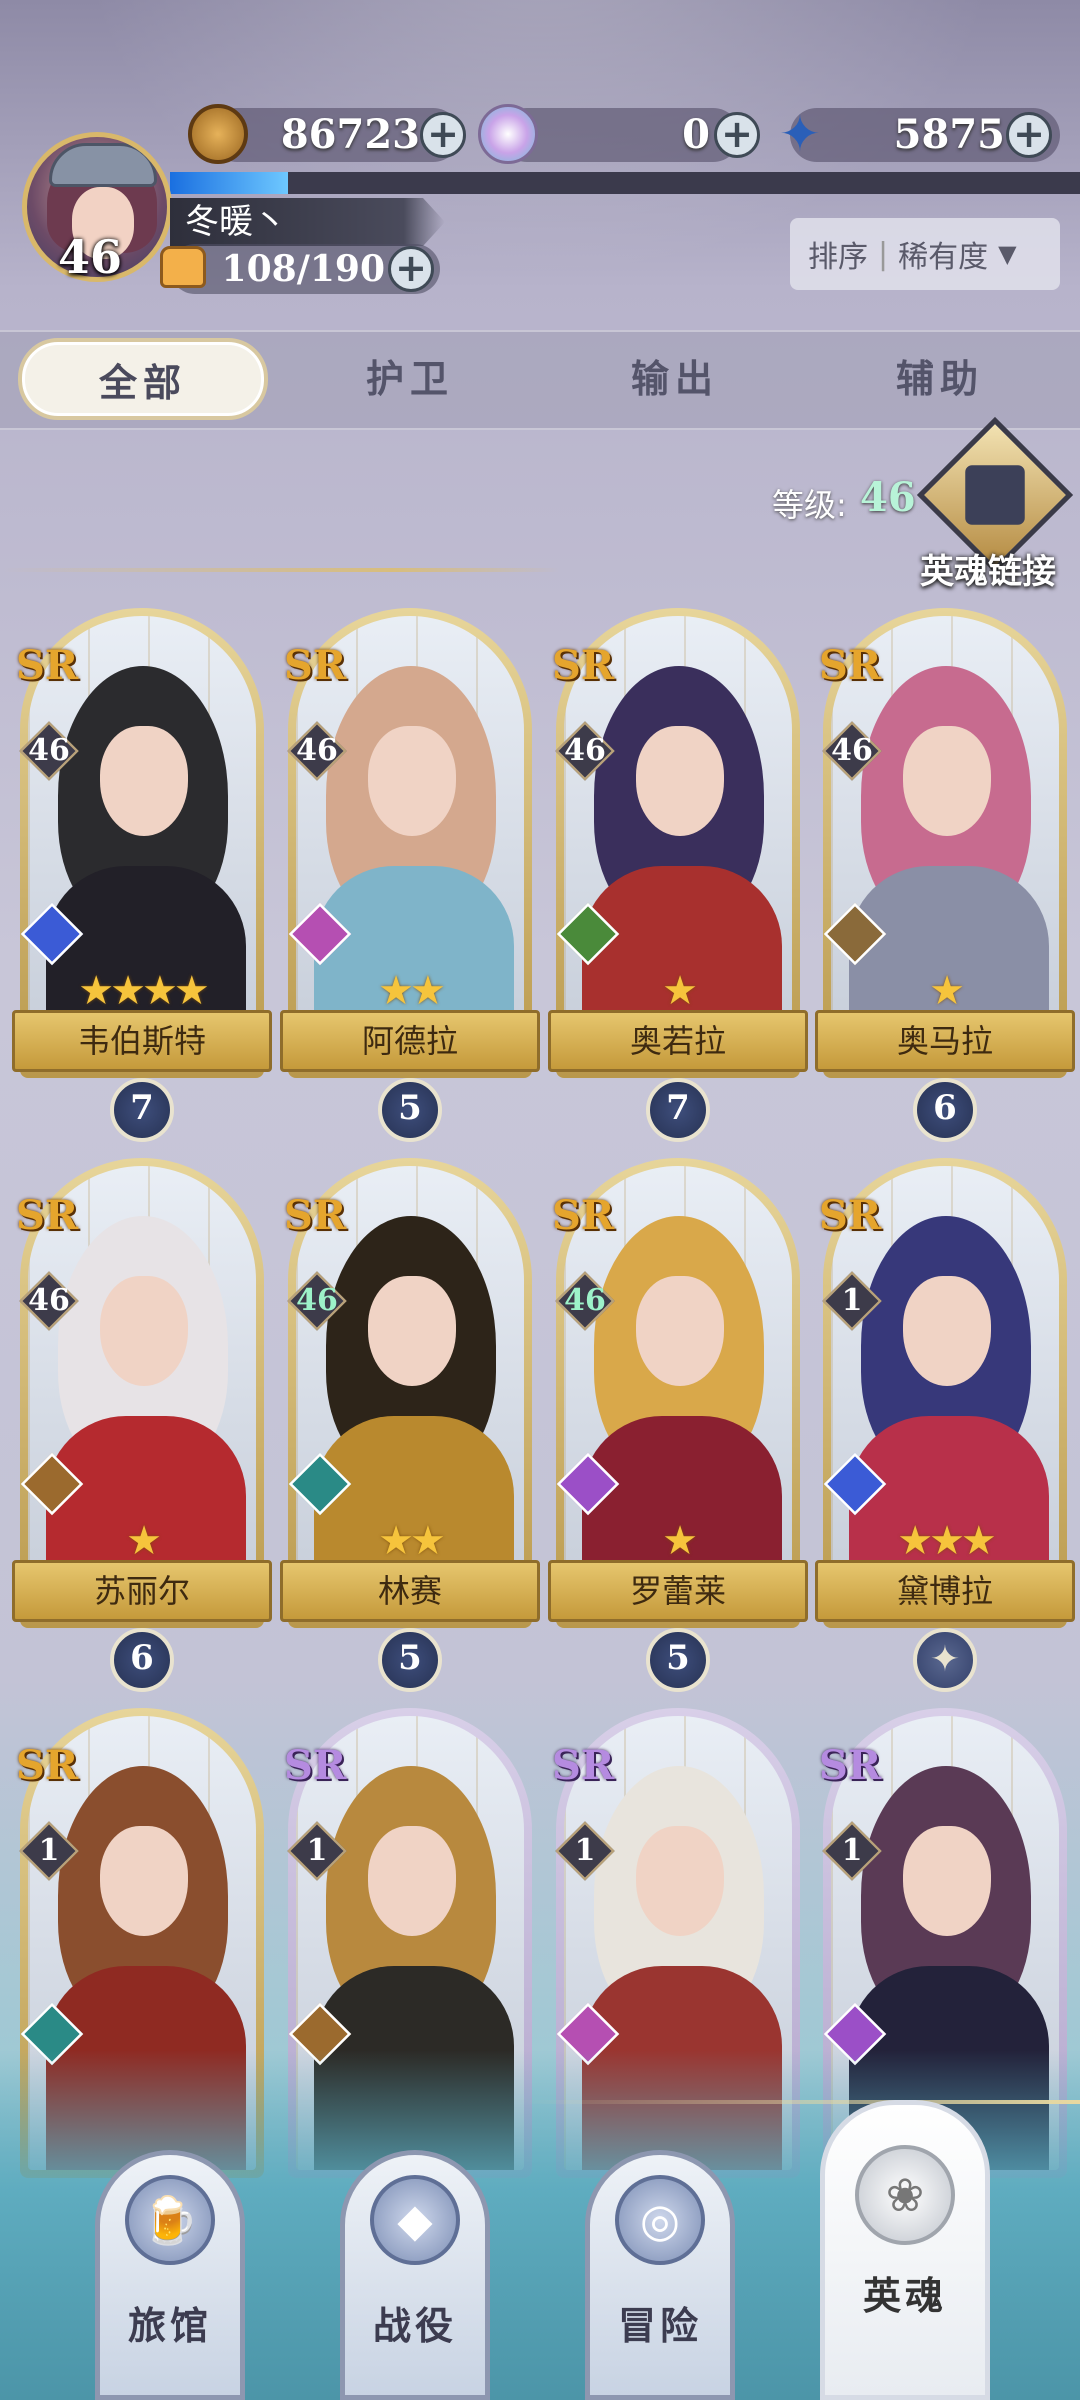 Image resolution: width=1080 pixels, height=2400 pixels. What do you see at coordinates (660, 2275) in the screenshot?
I see `nav-adventure: ◎ 冒险` at bounding box center [660, 2275].